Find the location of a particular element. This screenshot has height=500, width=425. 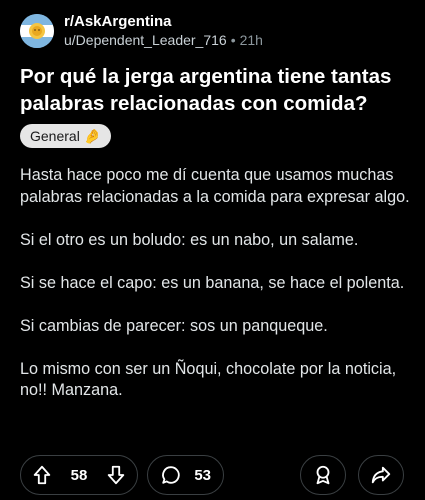

subreddit-avatar is located at coordinates (37, 31).